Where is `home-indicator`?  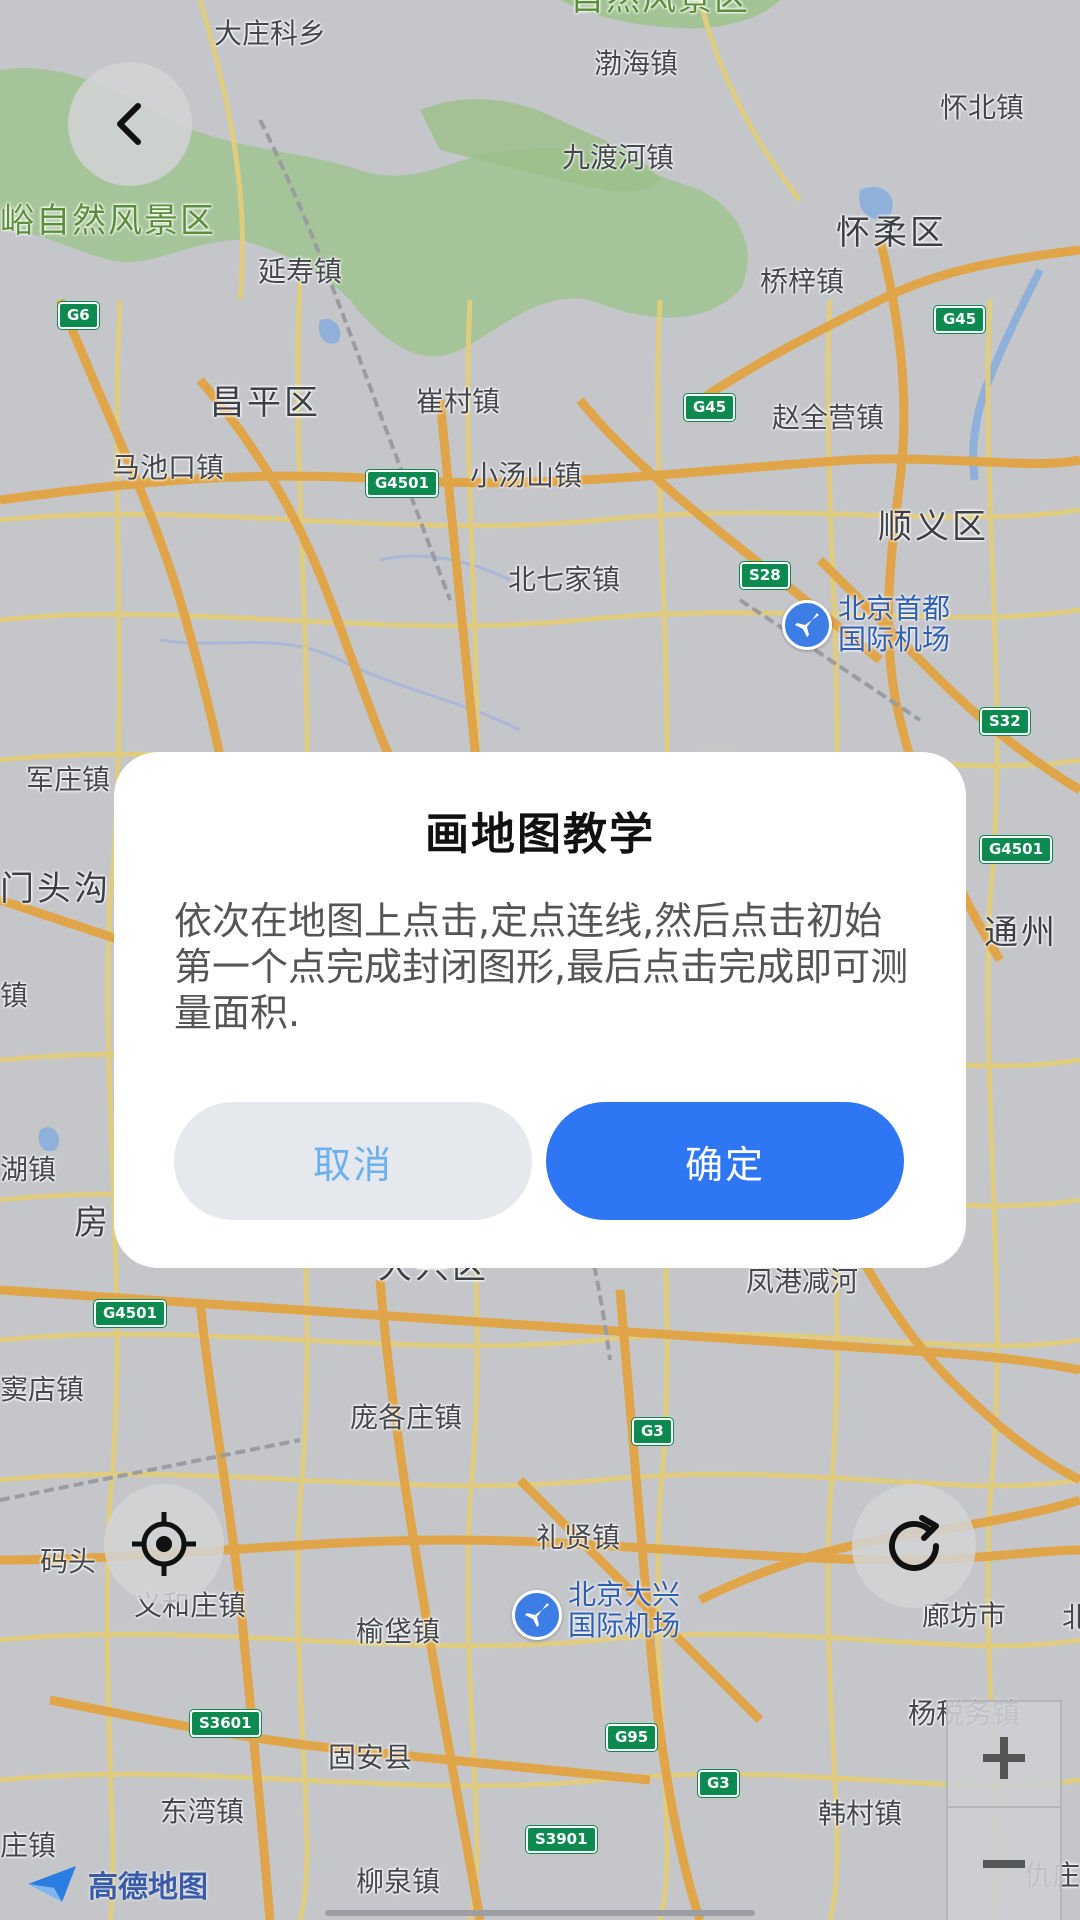 home-indicator is located at coordinates (540, 1913).